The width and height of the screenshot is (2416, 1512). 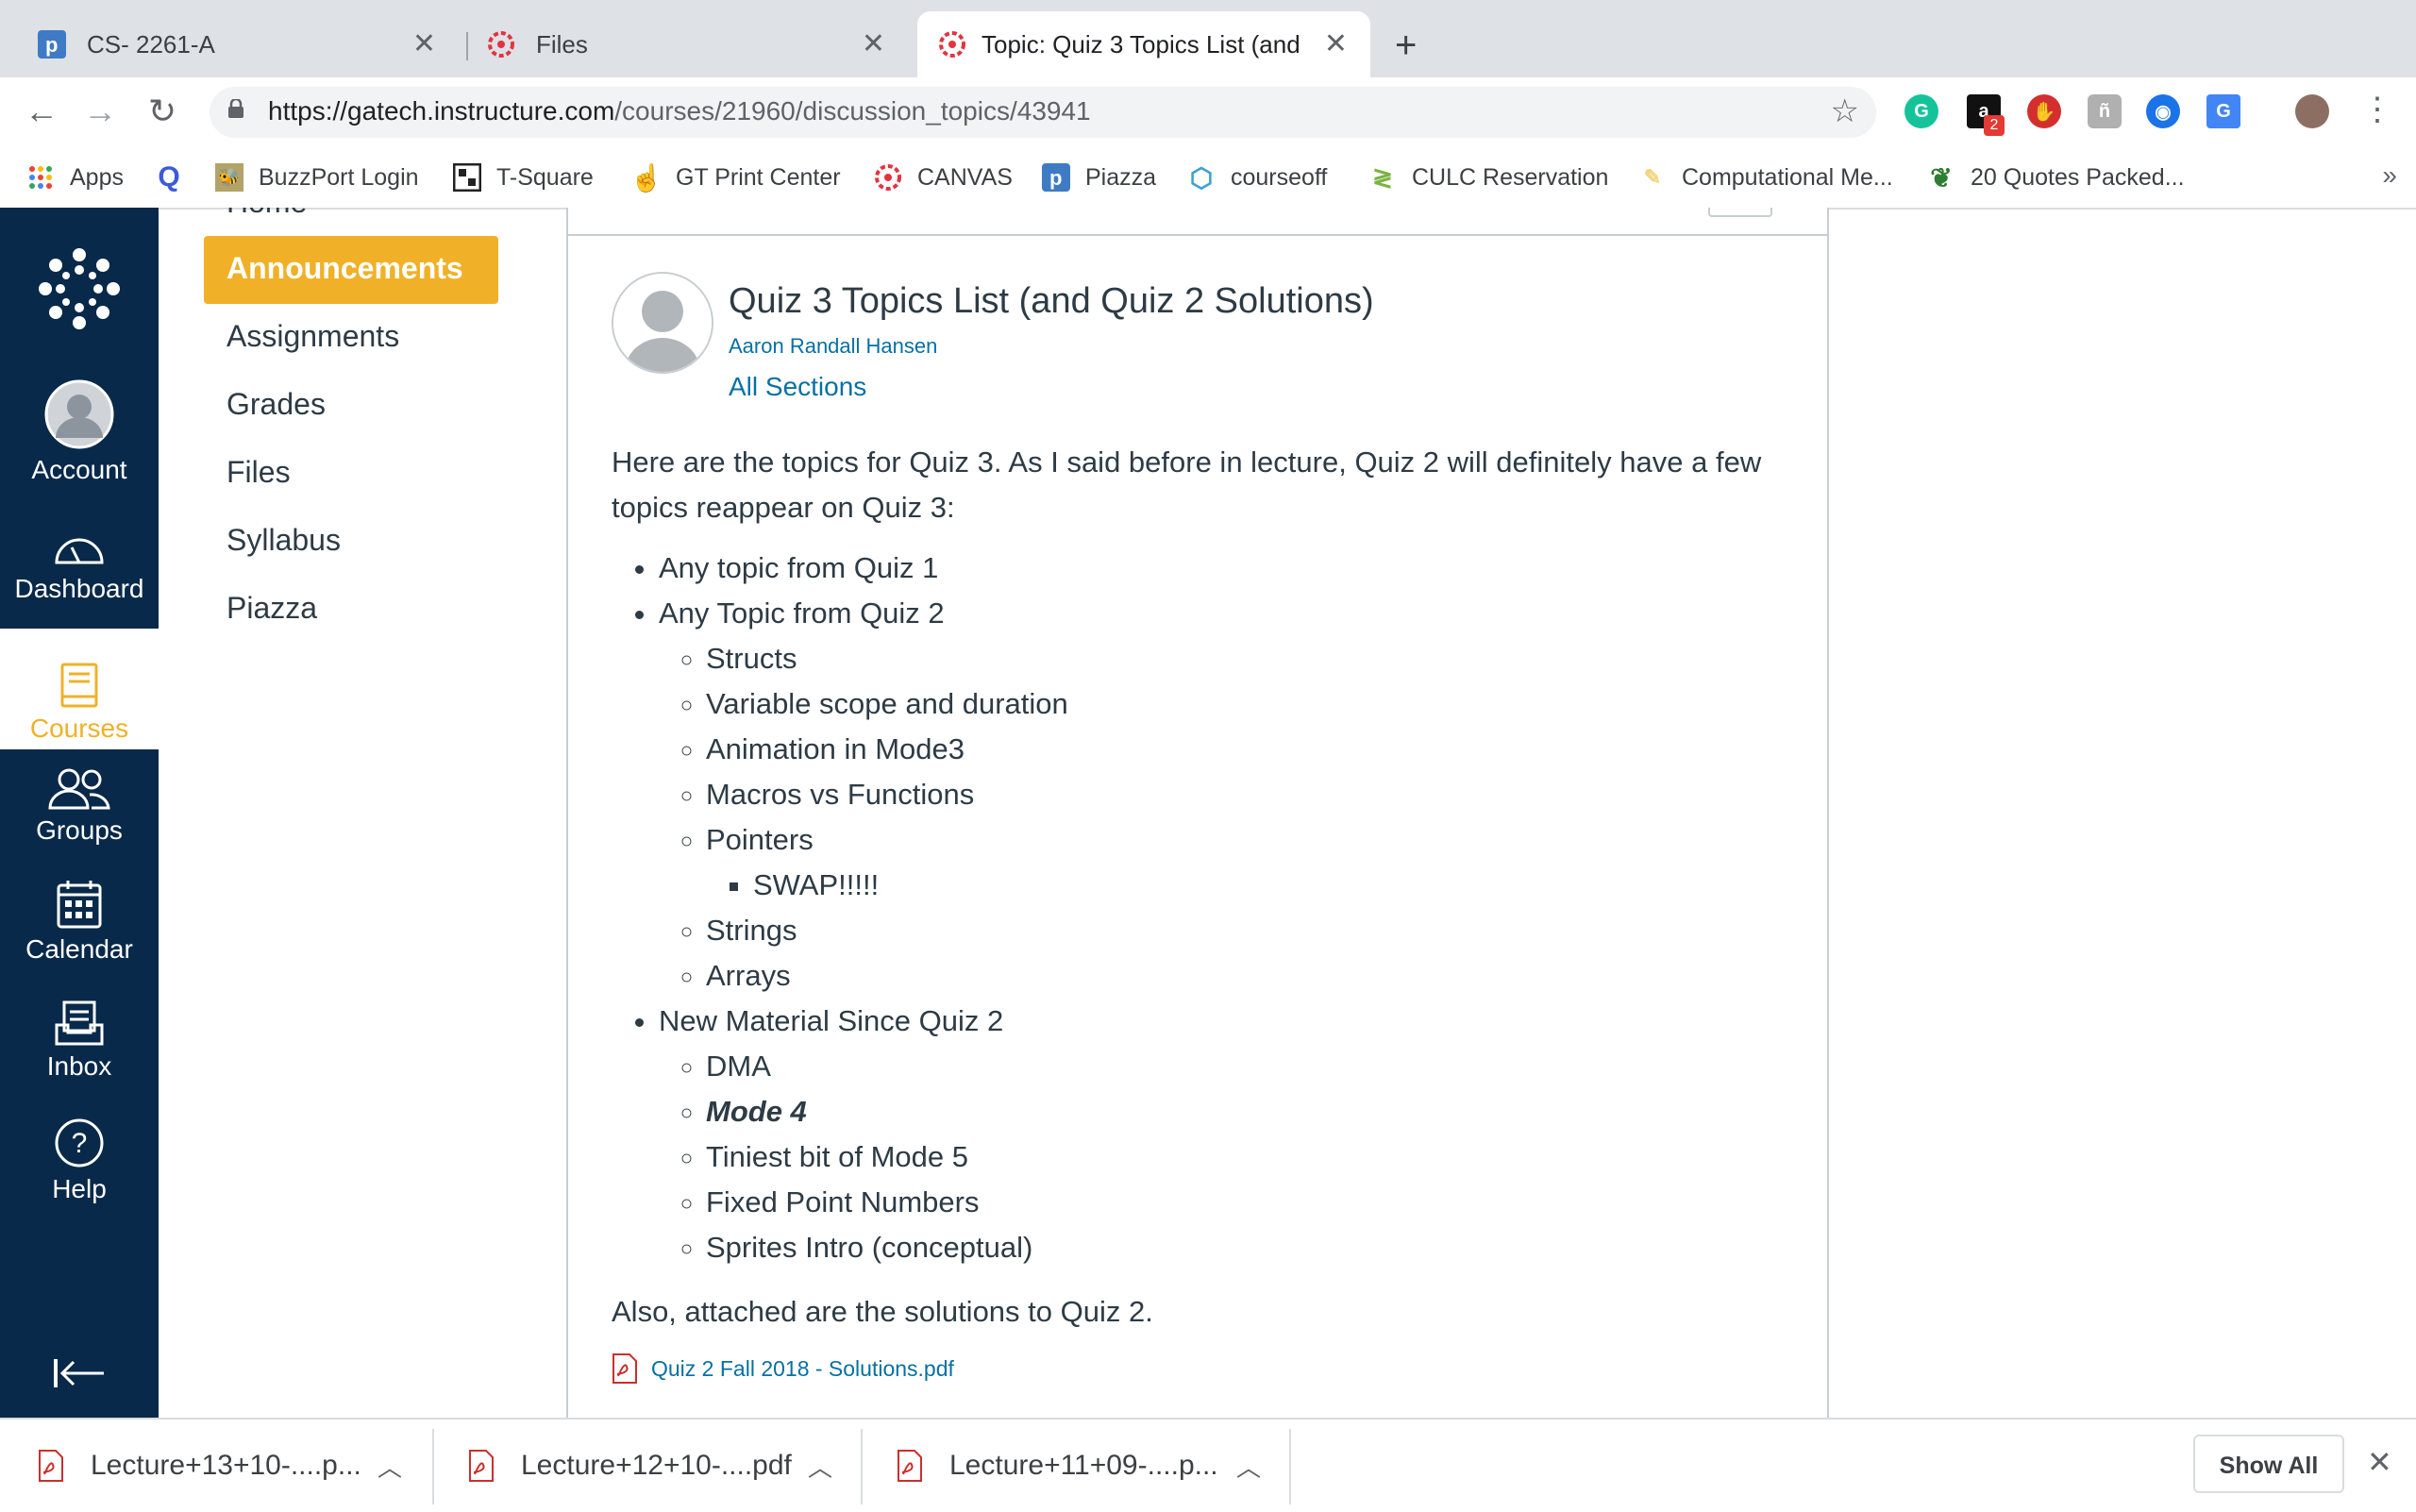 I want to click on help-icon: ?, so click(x=79, y=1143).